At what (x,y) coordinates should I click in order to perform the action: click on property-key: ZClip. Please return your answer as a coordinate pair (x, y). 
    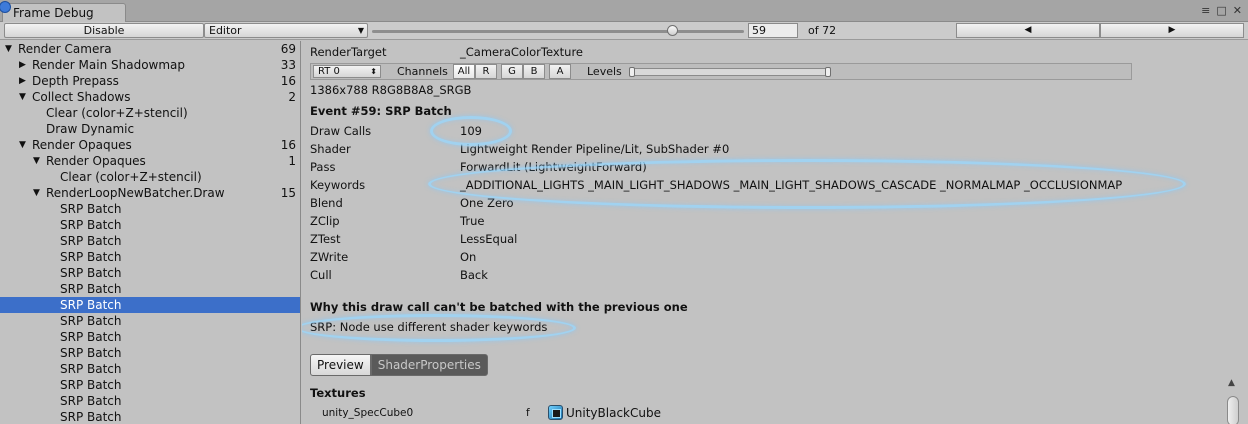
    Looking at the image, I should click on (325, 221).